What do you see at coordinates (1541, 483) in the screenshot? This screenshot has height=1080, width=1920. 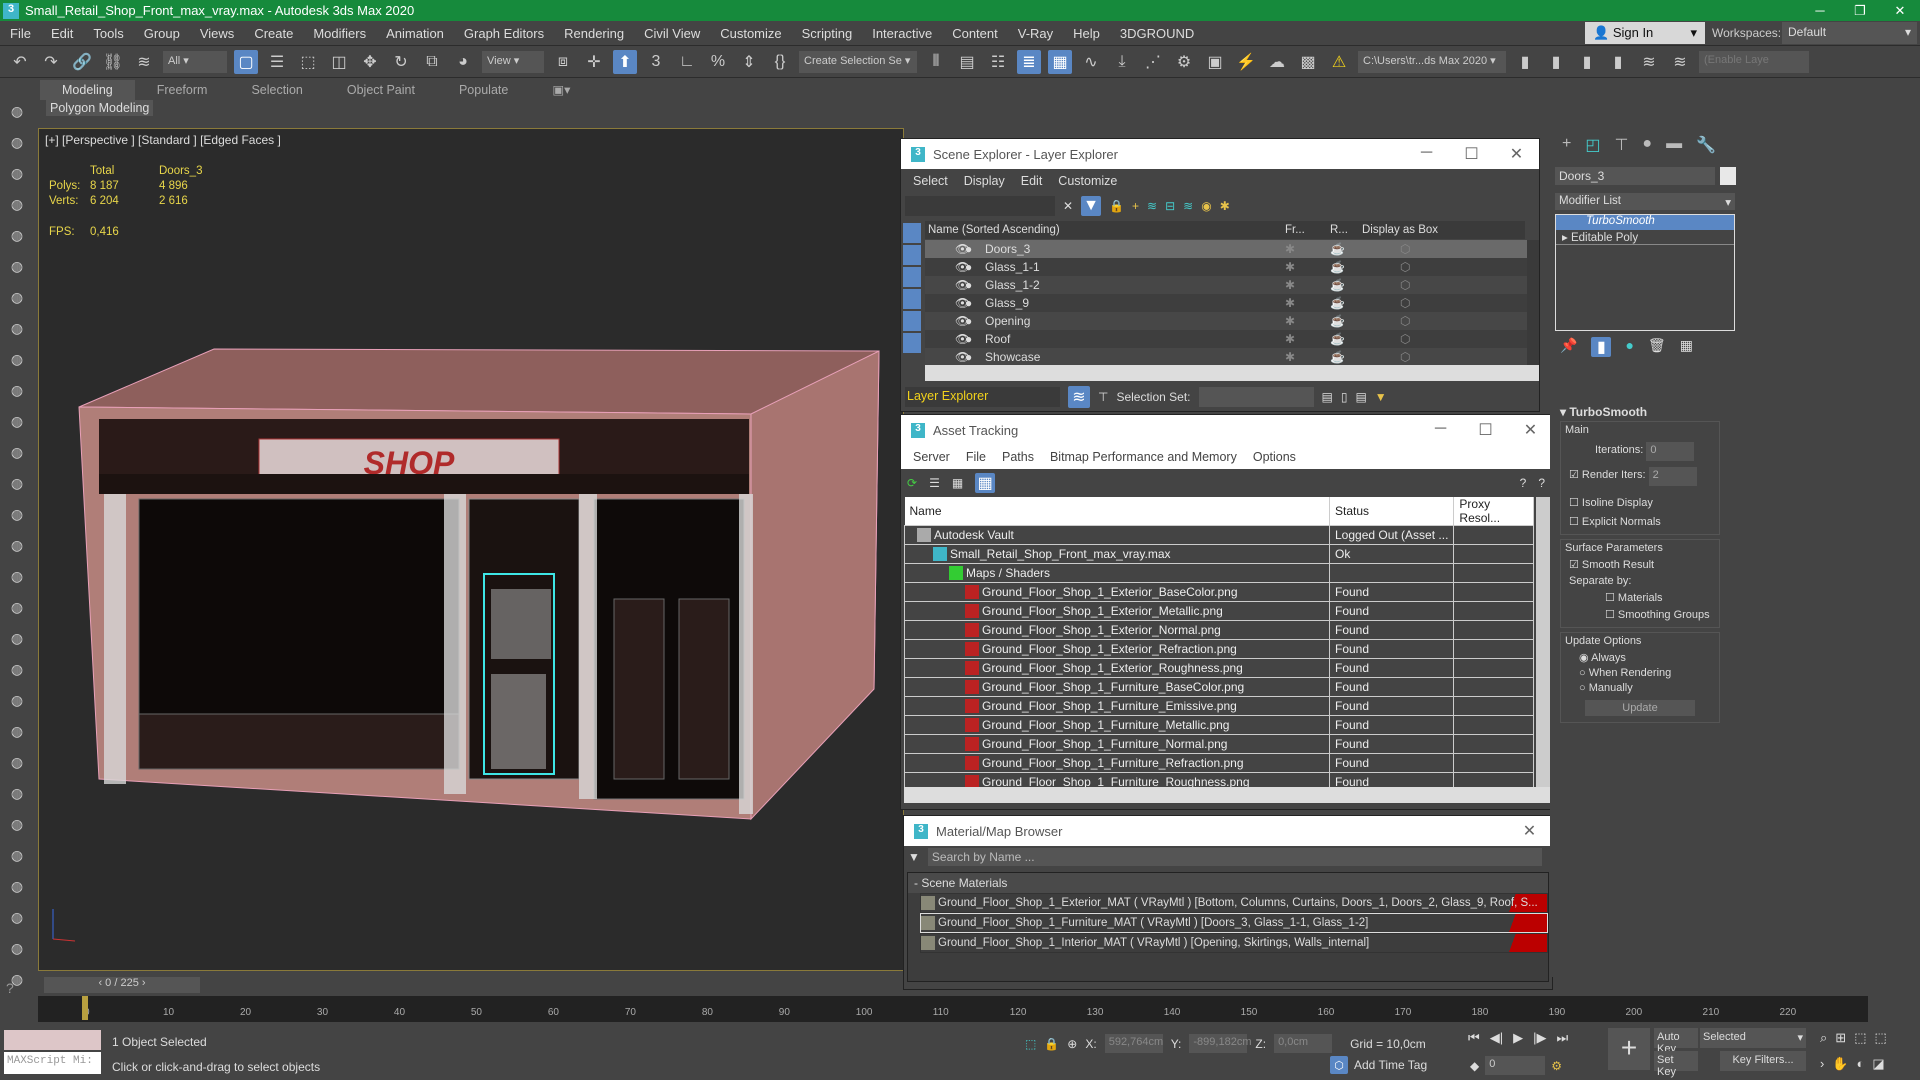 I see `help-off-icon: ?` at bounding box center [1541, 483].